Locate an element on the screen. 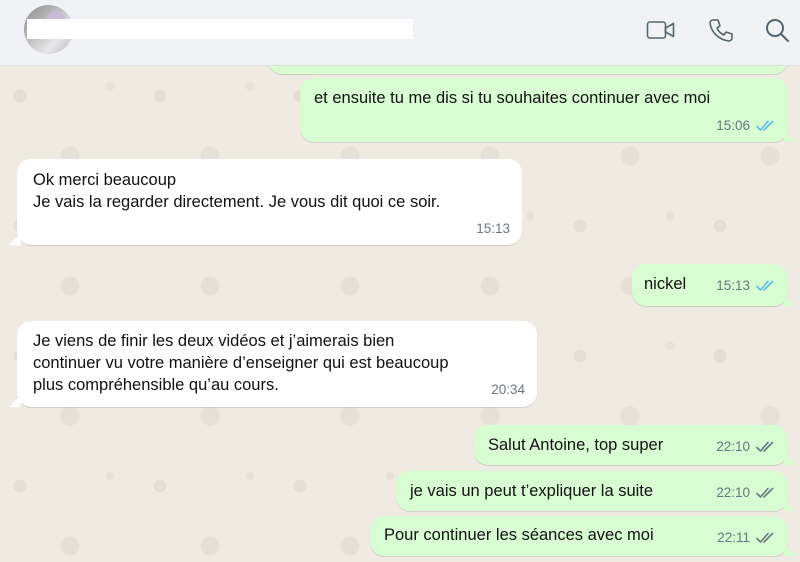 The height and width of the screenshot is (562, 800). message-meta: 20:34 is located at coordinates (508, 390).